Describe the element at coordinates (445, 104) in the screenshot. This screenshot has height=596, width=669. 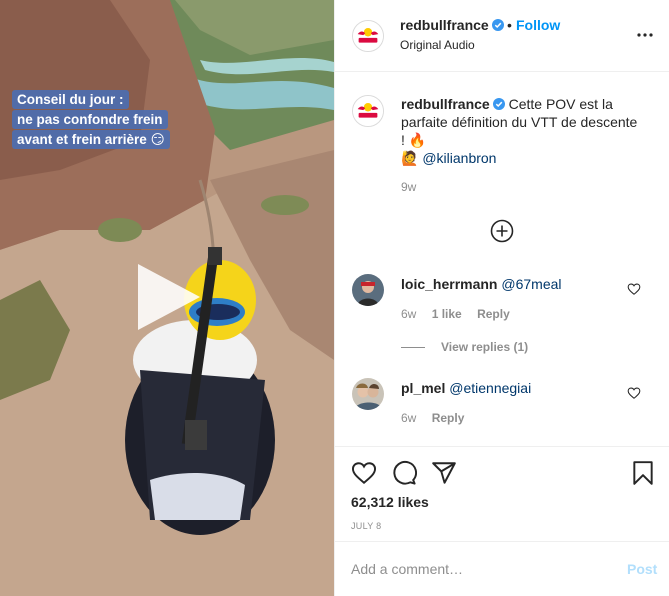
I see `caption-author: redbullfrance` at that location.